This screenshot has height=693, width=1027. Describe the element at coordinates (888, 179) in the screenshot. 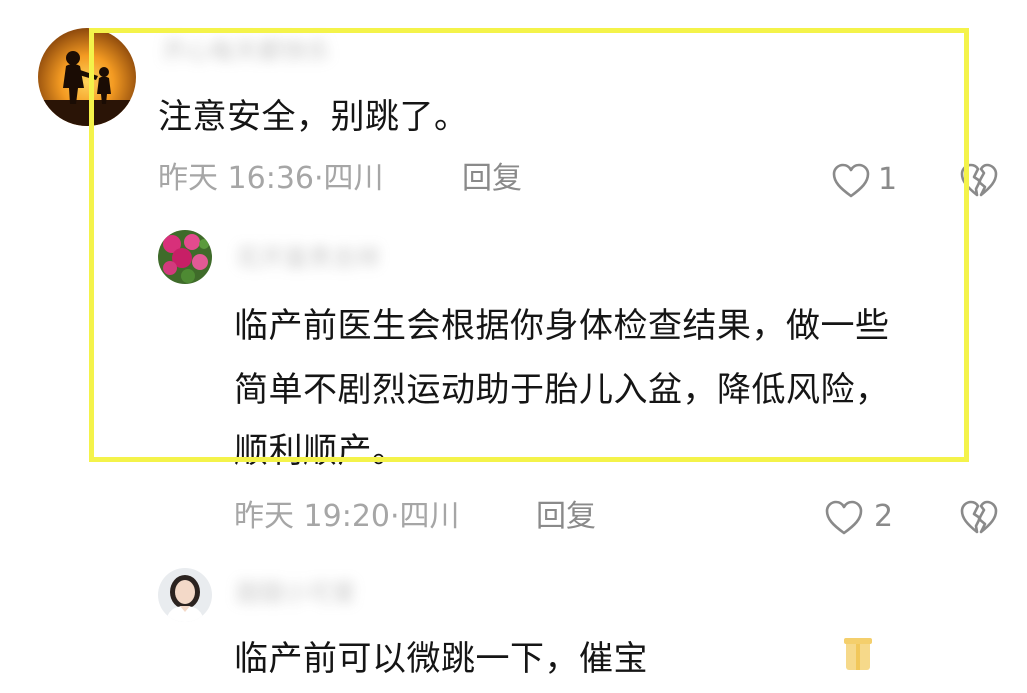

I see `like-count: 1` at that location.